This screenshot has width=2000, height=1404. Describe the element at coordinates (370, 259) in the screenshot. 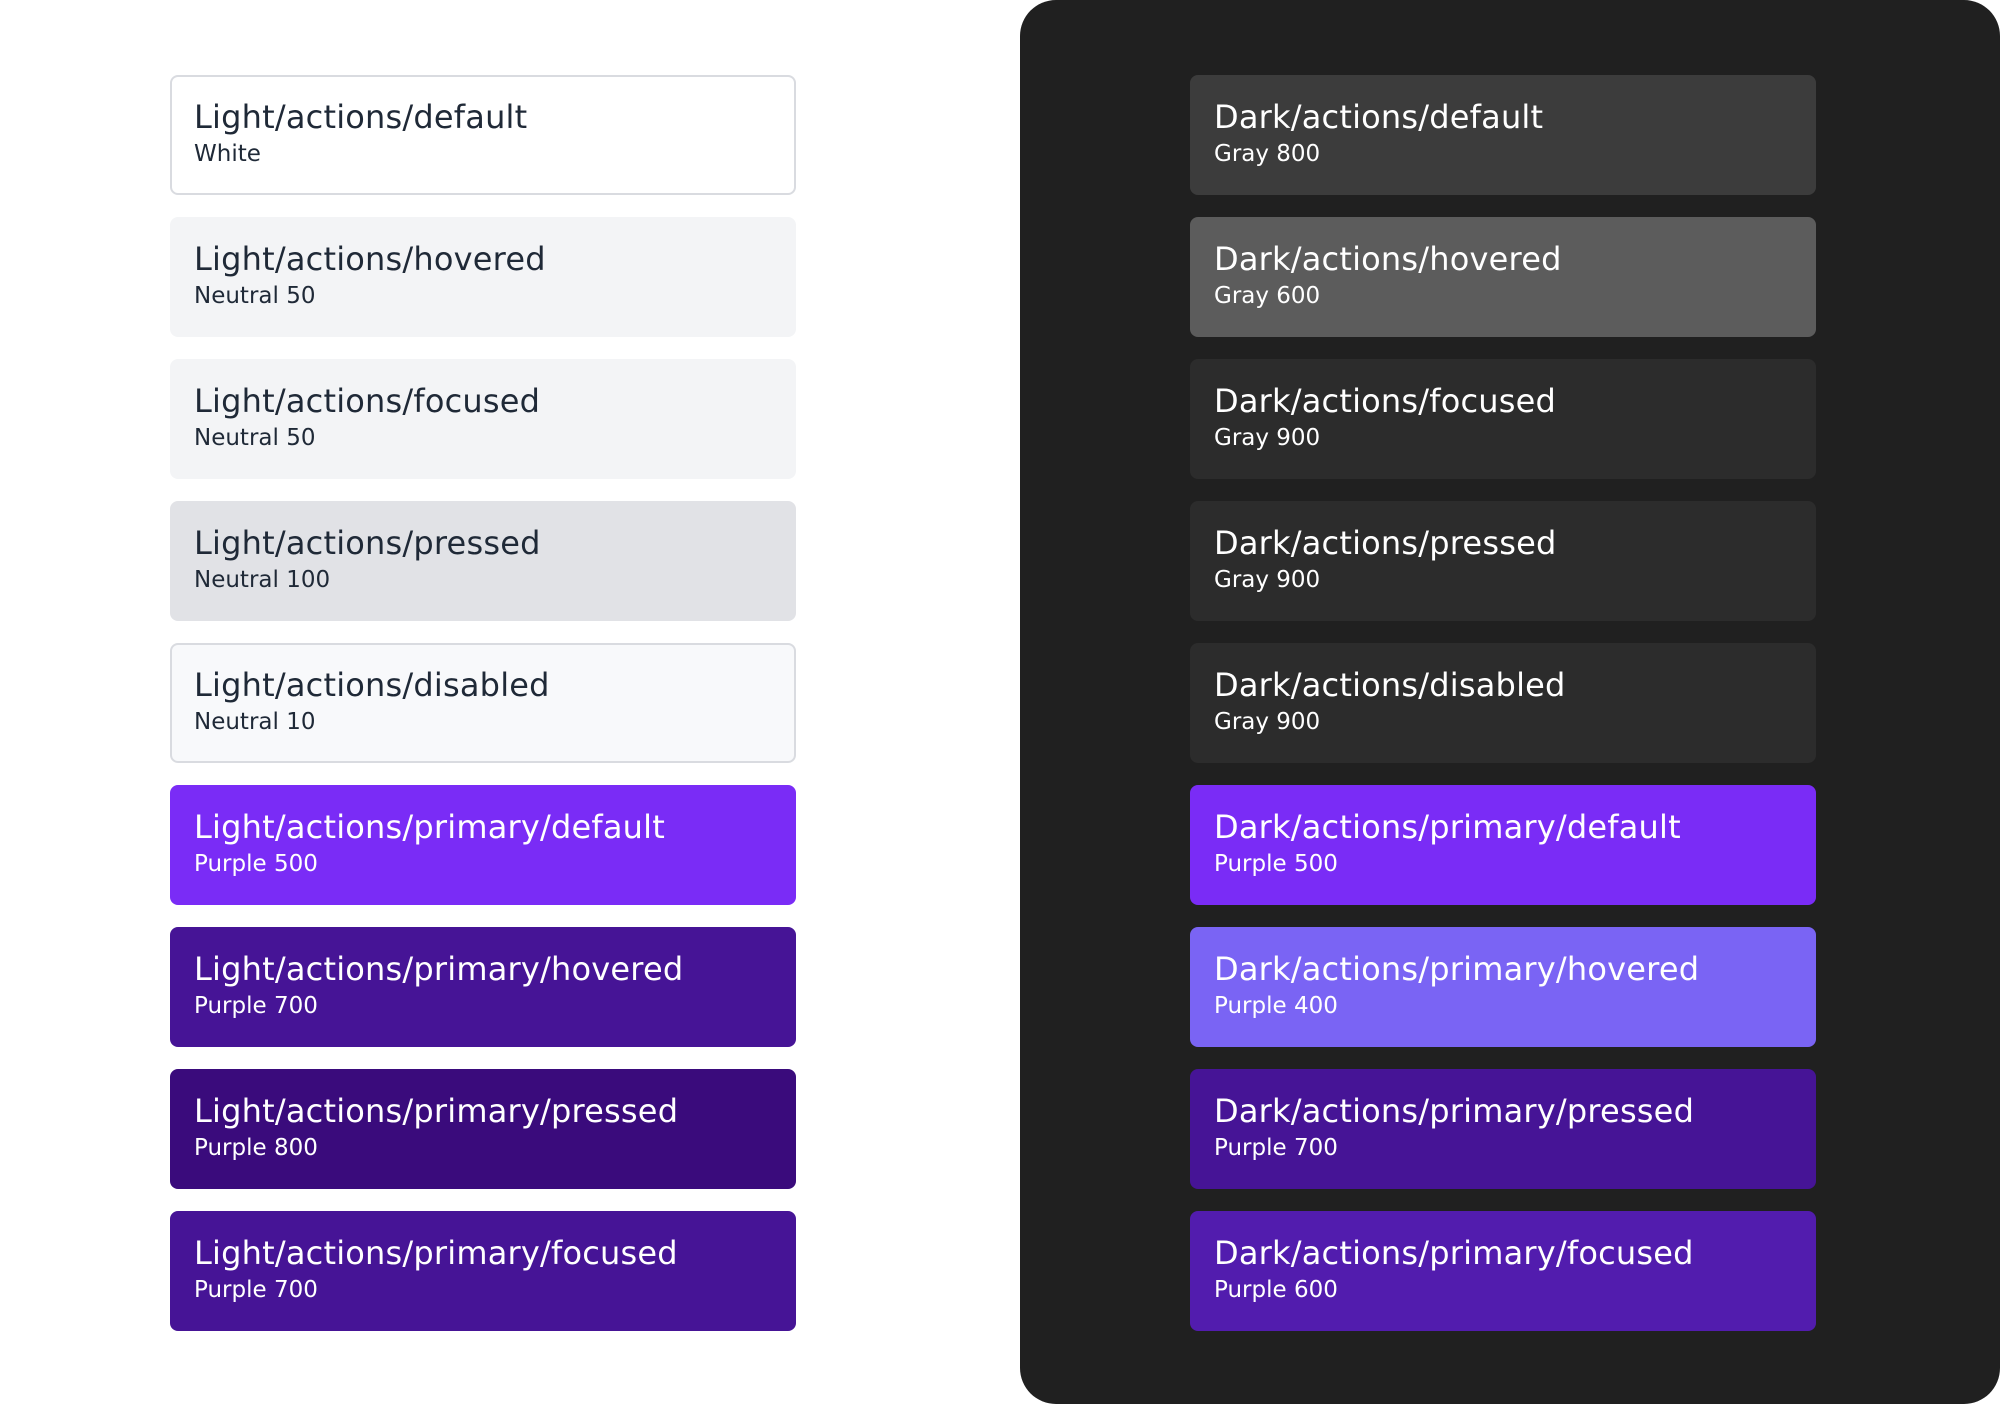

I see `swatch-title: Light/actions/hovered` at that location.